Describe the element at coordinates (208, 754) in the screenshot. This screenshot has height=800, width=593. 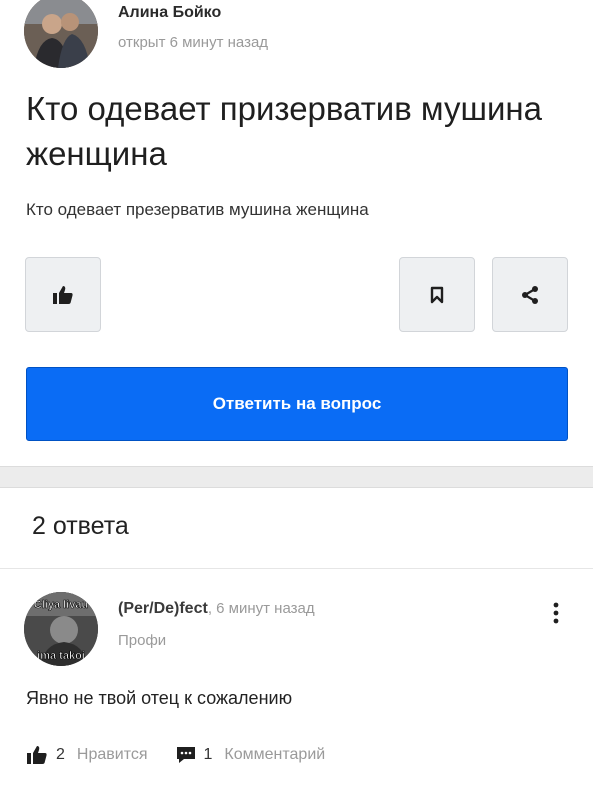
I see `comment-count: 1` at that location.